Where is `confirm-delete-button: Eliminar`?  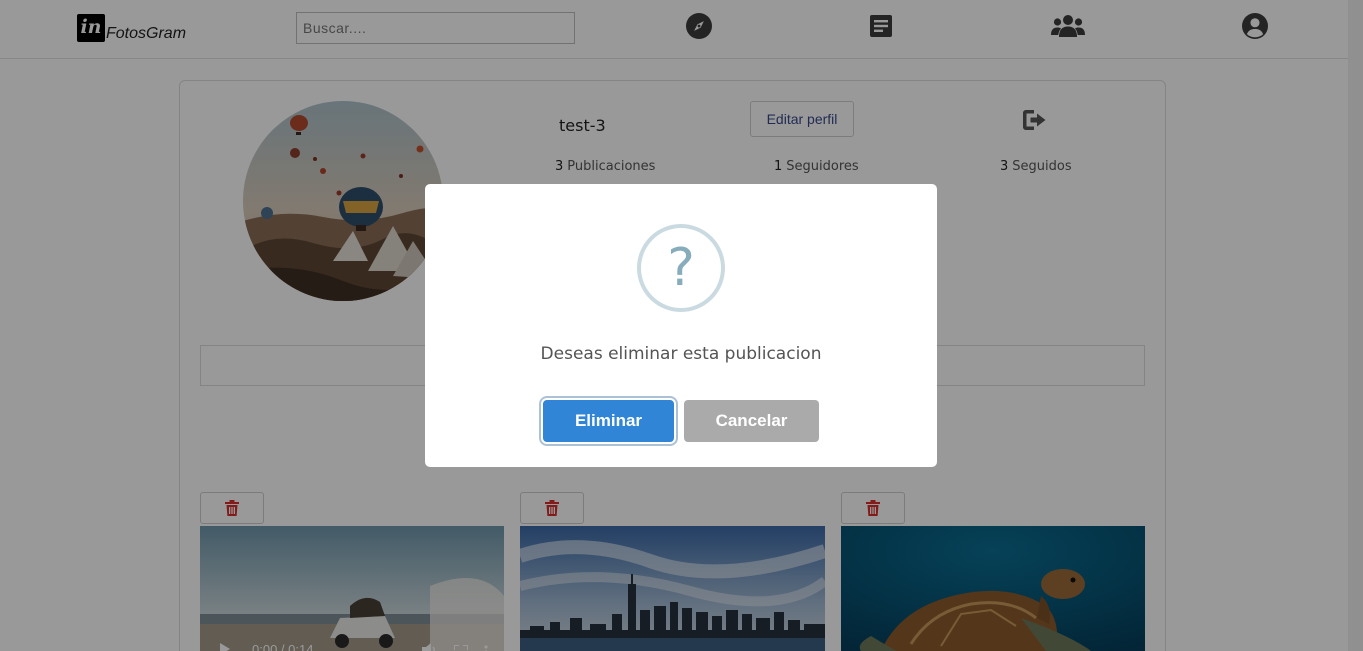 confirm-delete-button: Eliminar is located at coordinates (608, 421).